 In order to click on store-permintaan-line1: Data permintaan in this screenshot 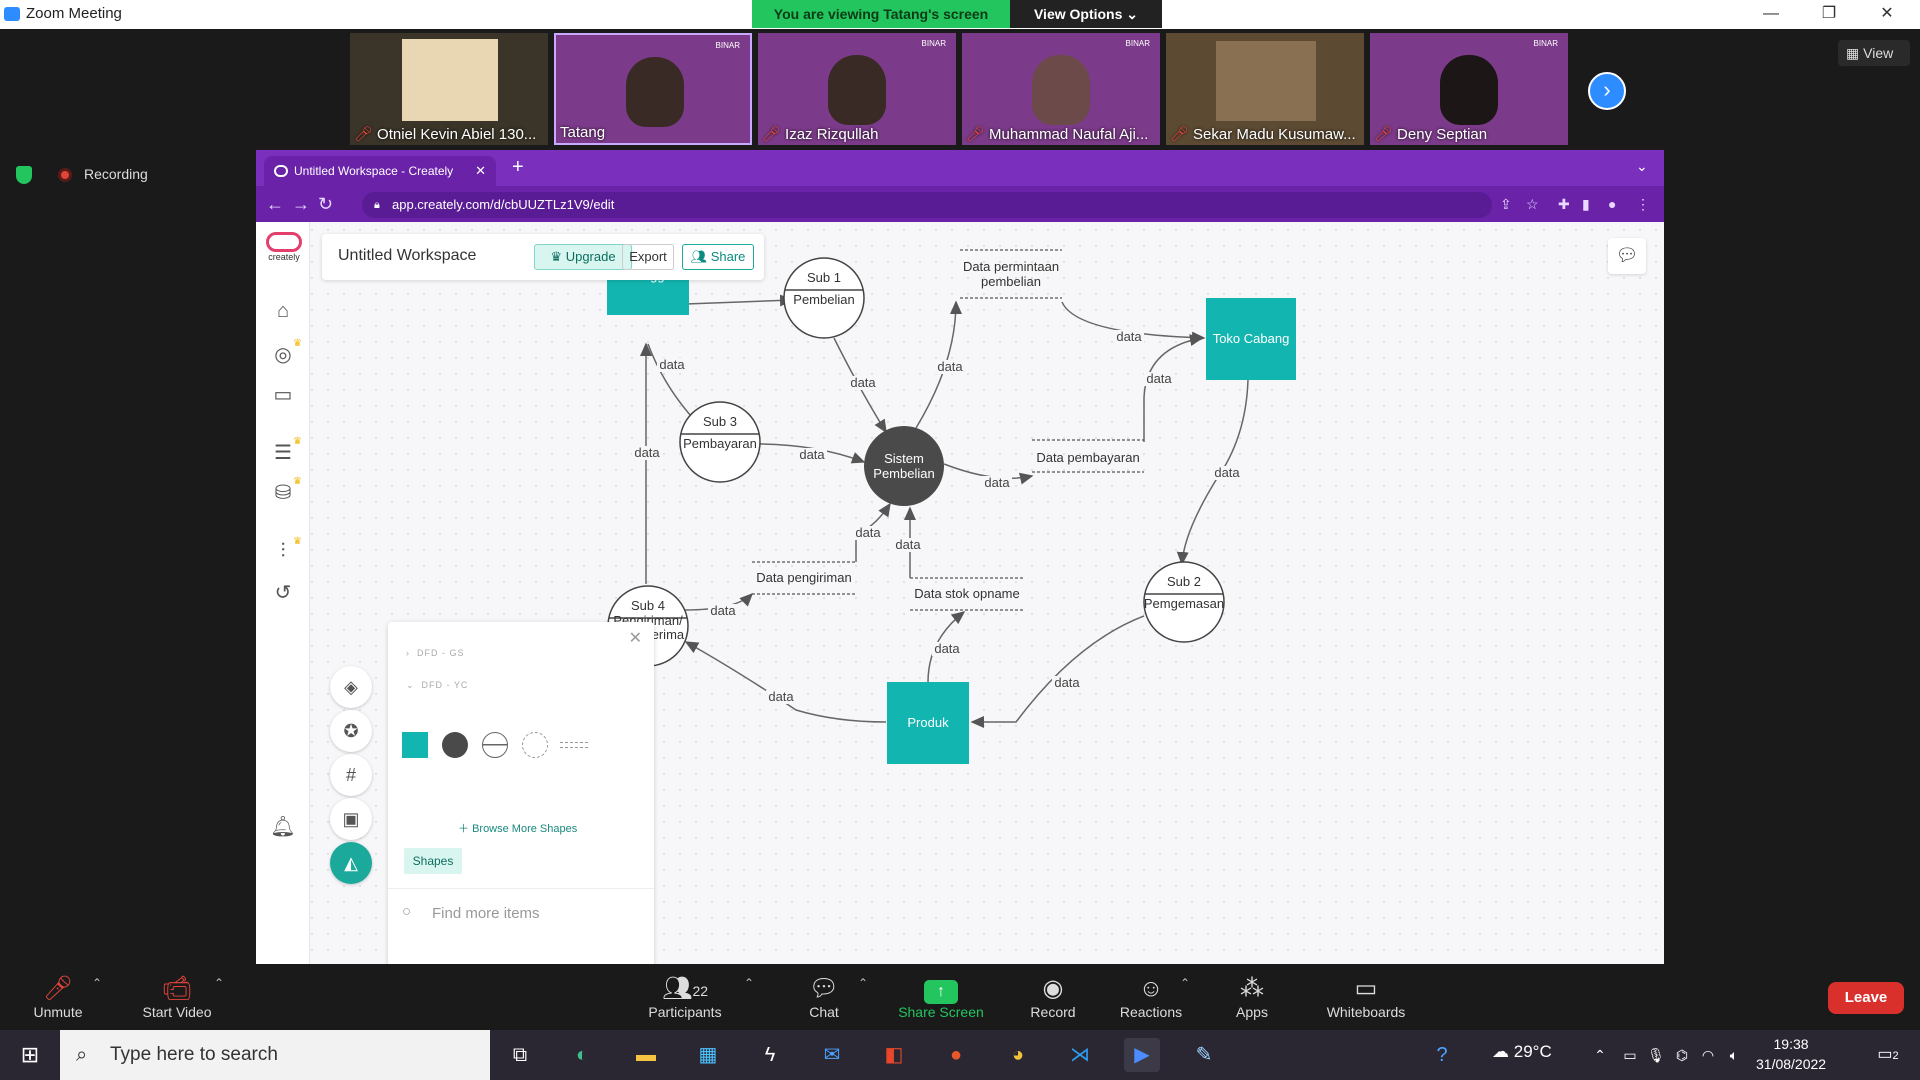, I will do `click(1011, 266)`.